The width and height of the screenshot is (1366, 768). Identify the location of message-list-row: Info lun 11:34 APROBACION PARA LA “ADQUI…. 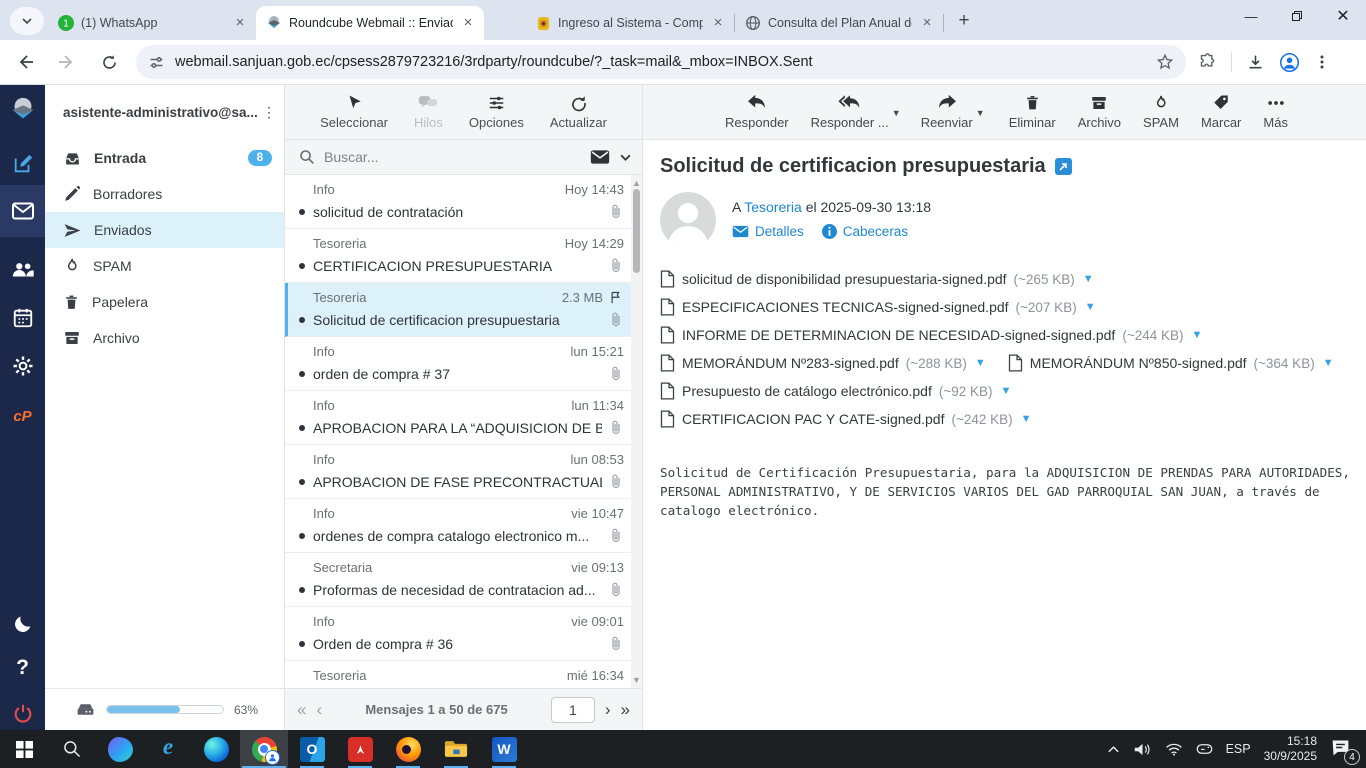
(458, 418).